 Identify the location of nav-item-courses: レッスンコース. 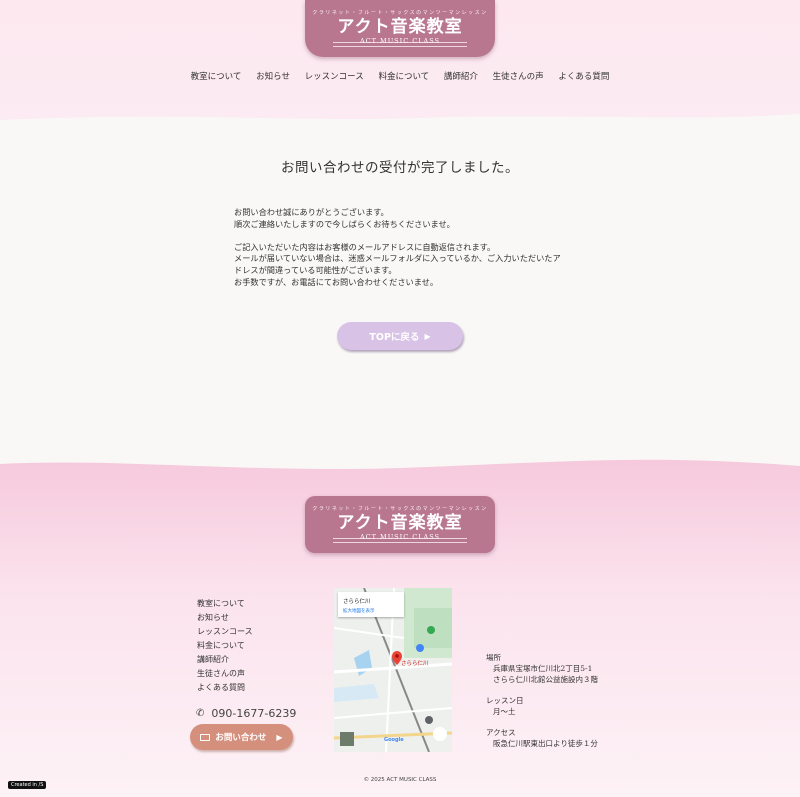
(334, 77).